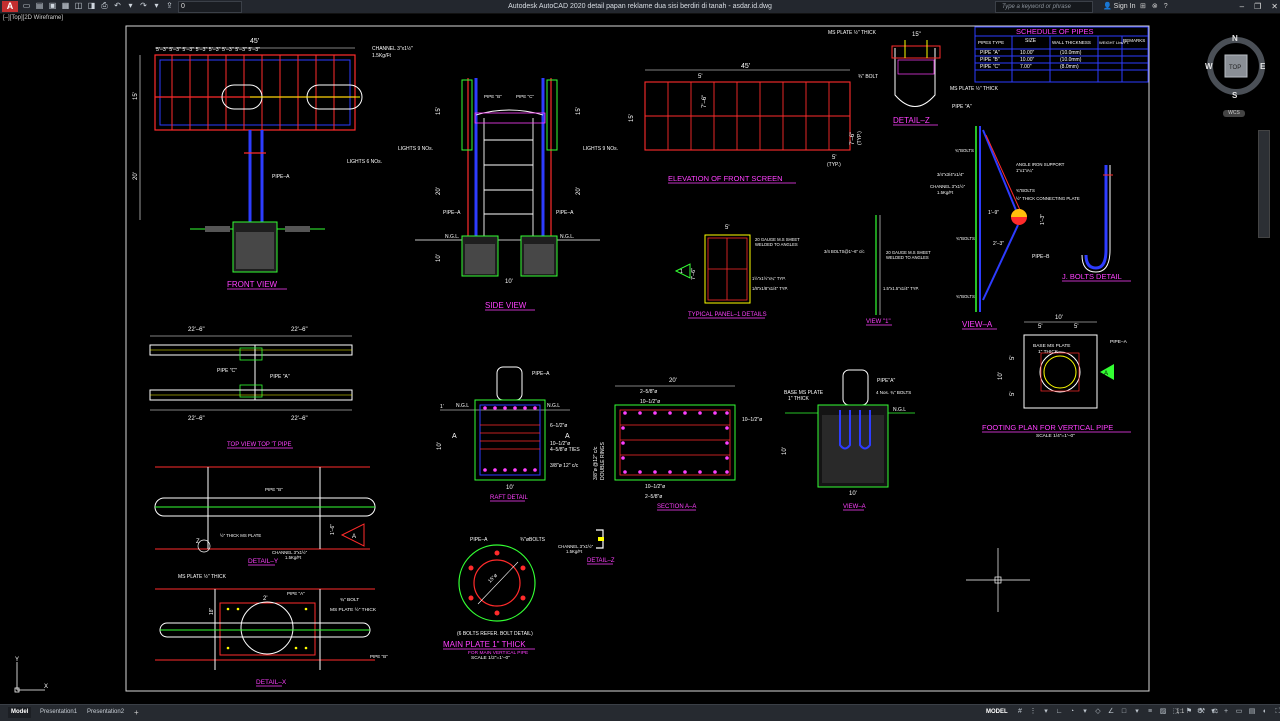  I want to click on elevation-dim-top: 45', so click(745, 66).